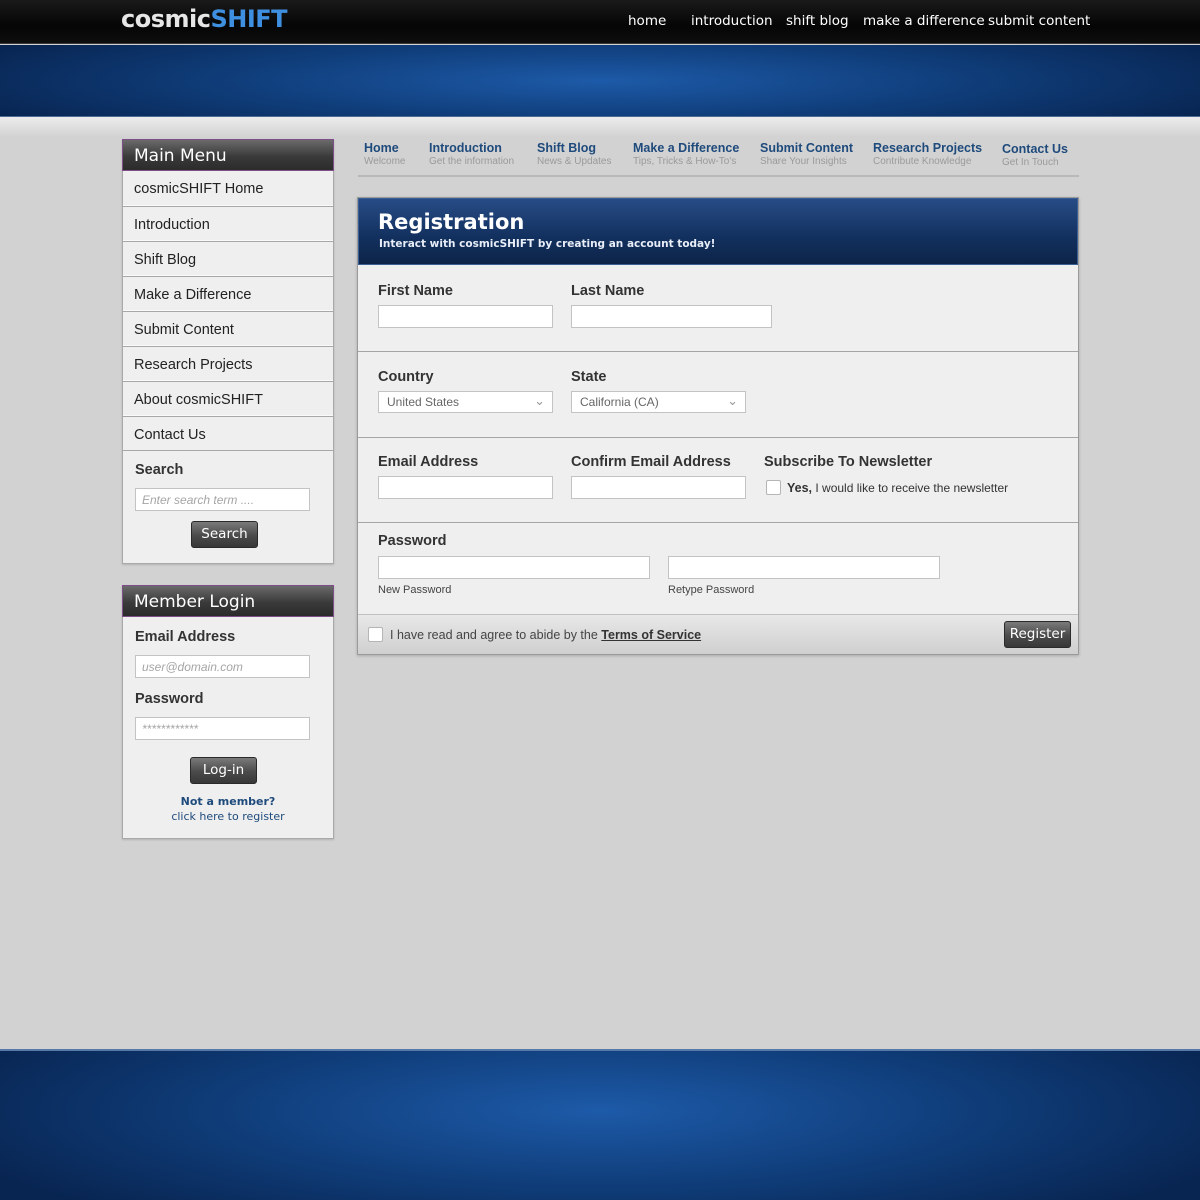 The height and width of the screenshot is (1200, 1200). I want to click on subnav-home-sub: Welcome, so click(385, 161).